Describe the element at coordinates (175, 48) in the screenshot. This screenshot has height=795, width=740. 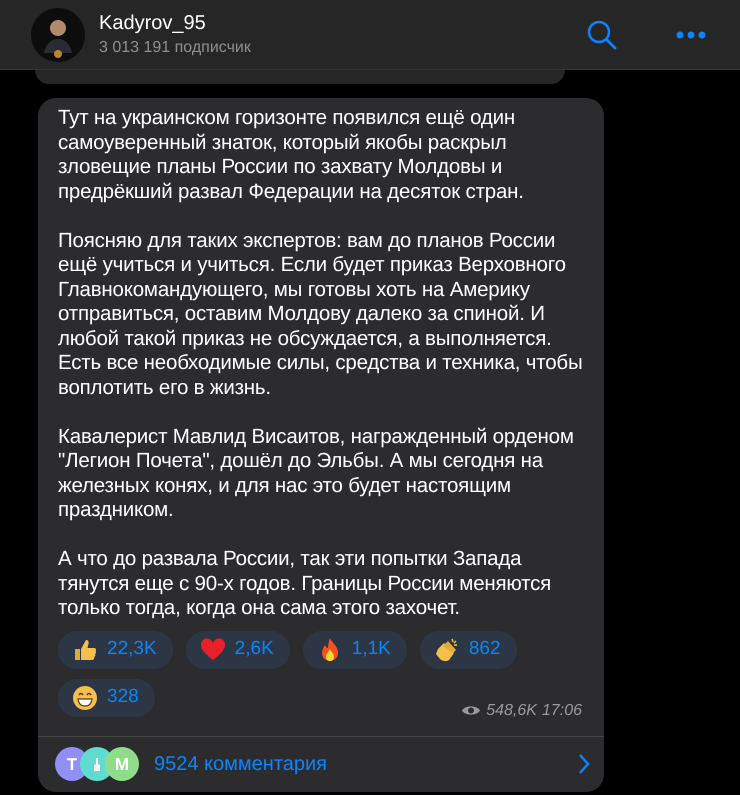
I see `subscriber-count: 3 013 191 подписчик` at that location.